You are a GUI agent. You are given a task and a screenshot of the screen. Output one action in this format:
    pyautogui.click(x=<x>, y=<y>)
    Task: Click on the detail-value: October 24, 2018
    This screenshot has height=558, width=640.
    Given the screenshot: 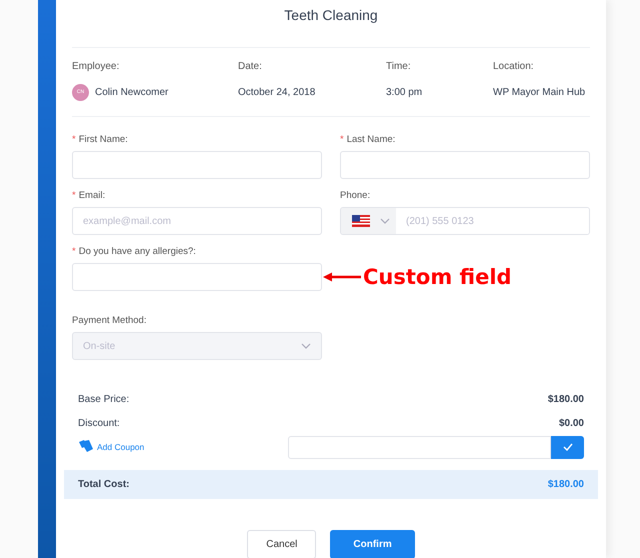 What is the action you would take?
    pyautogui.click(x=277, y=92)
    